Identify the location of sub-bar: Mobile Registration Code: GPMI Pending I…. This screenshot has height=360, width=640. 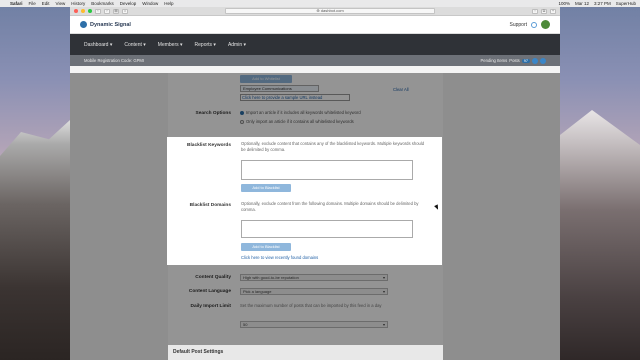
(315, 60).